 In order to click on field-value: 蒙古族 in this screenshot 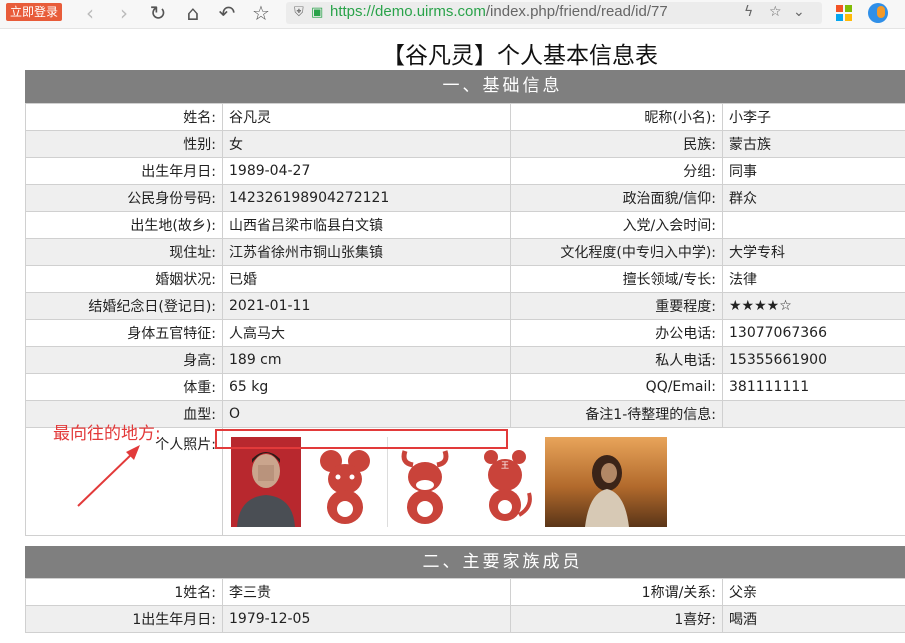, I will do `click(813, 144)`.